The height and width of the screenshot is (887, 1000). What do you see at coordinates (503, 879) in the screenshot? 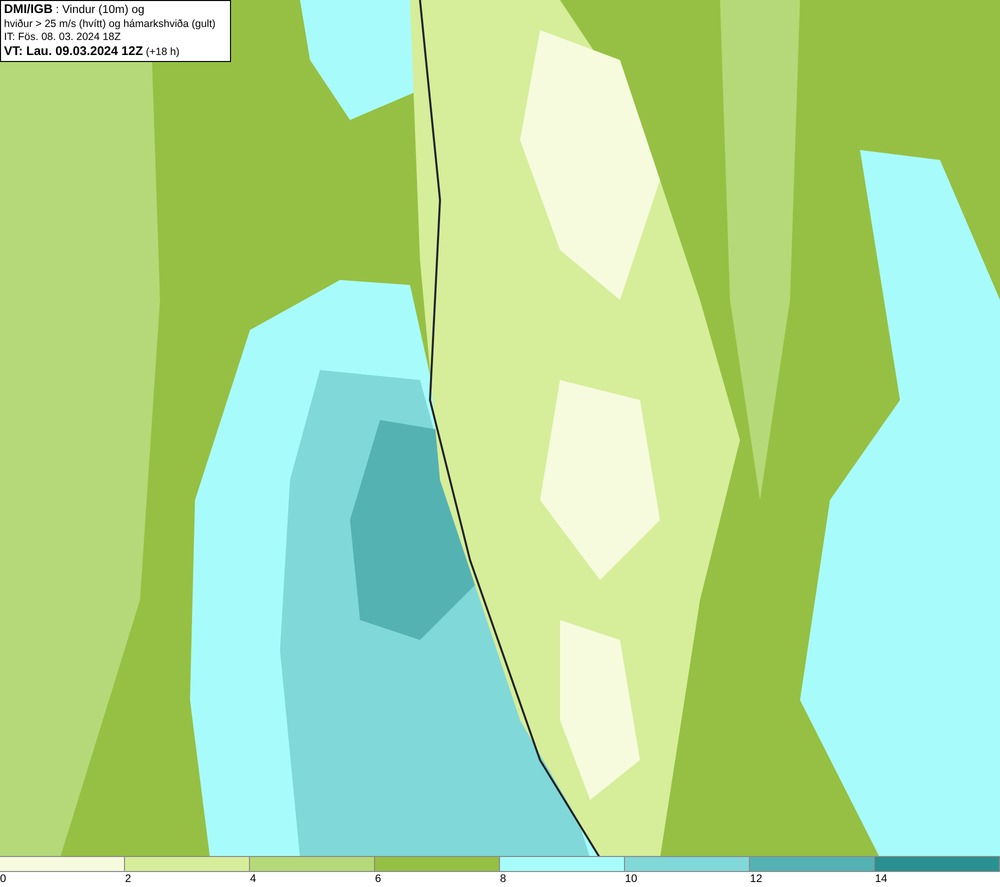
I see `legend-tick-label: 8` at bounding box center [503, 879].